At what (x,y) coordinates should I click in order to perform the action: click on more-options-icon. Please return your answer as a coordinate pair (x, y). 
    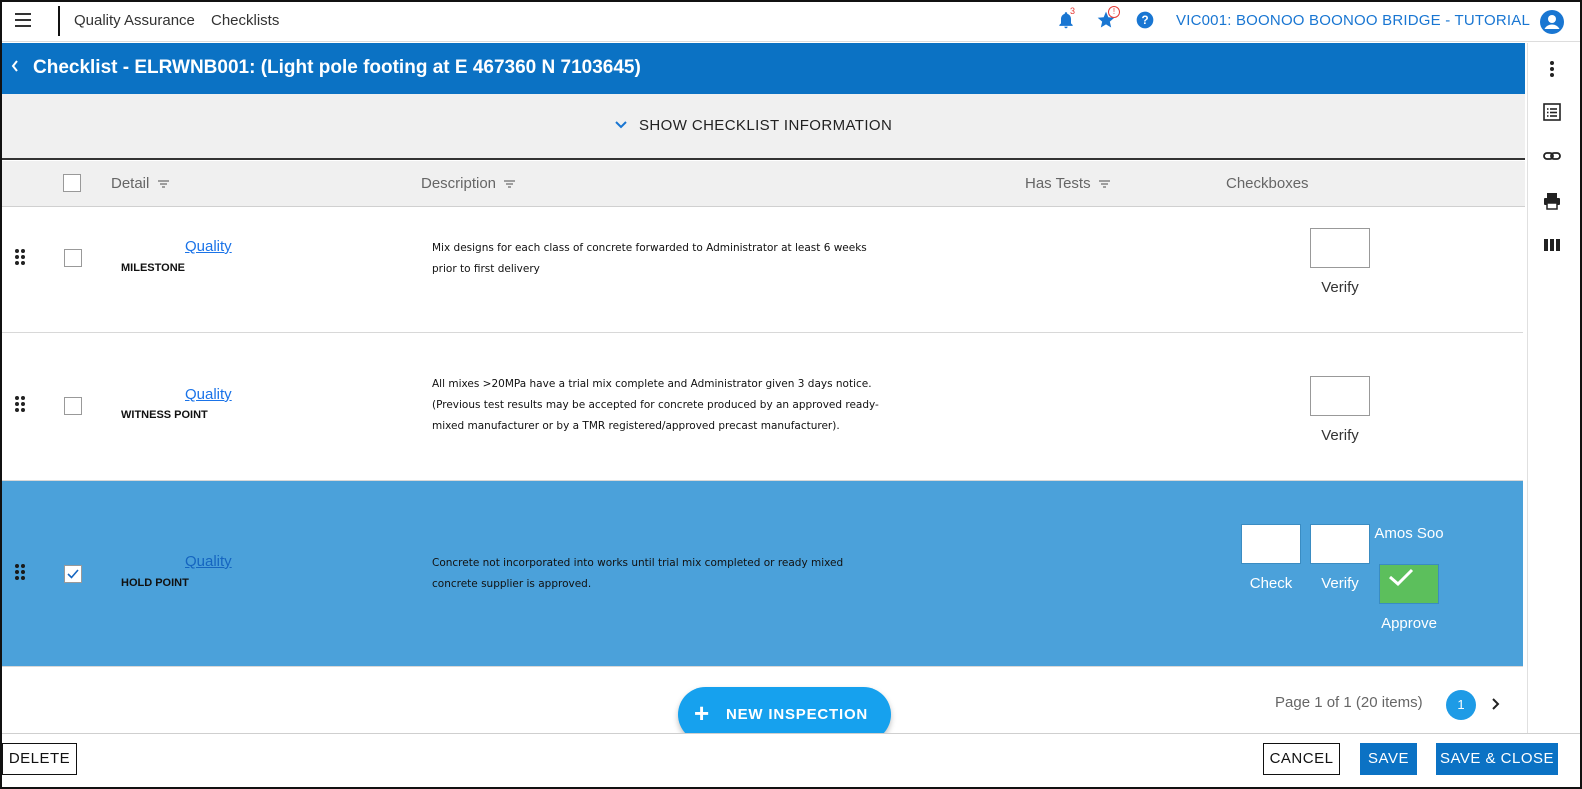
    Looking at the image, I should click on (1552, 69).